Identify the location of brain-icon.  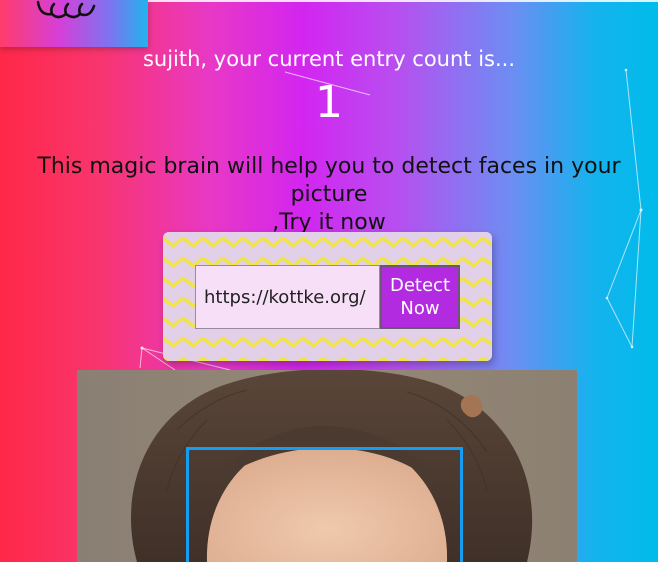
(66, 9).